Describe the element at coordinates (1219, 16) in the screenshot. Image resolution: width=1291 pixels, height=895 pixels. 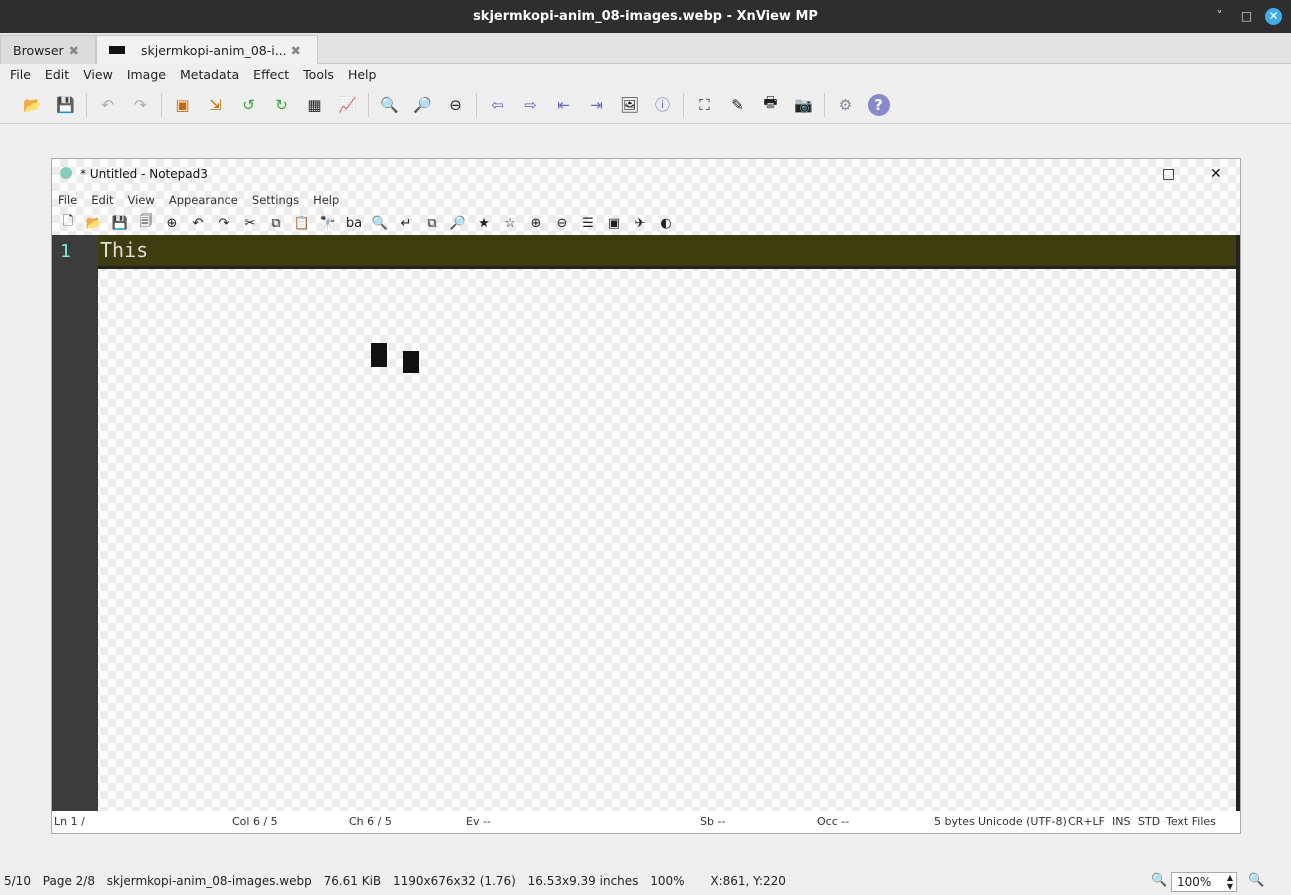
I see `minimize-button: ˅` at that location.